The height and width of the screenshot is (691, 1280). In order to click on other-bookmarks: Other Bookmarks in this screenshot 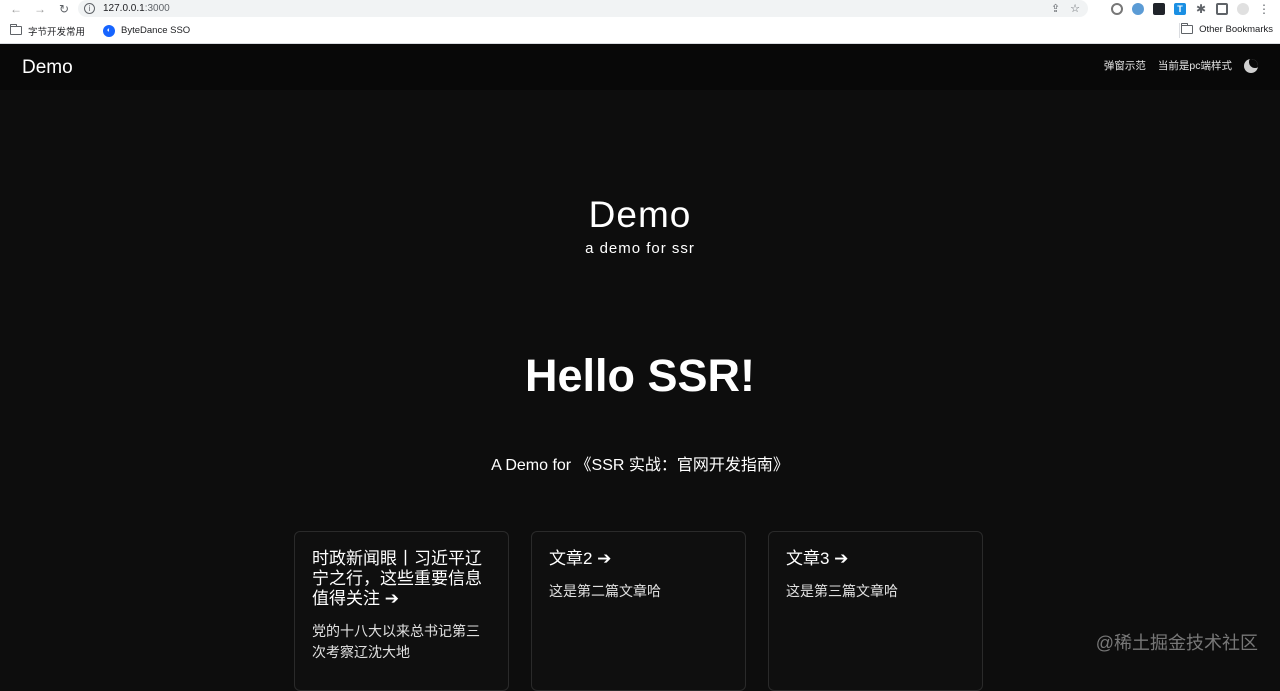, I will do `click(1227, 29)`.